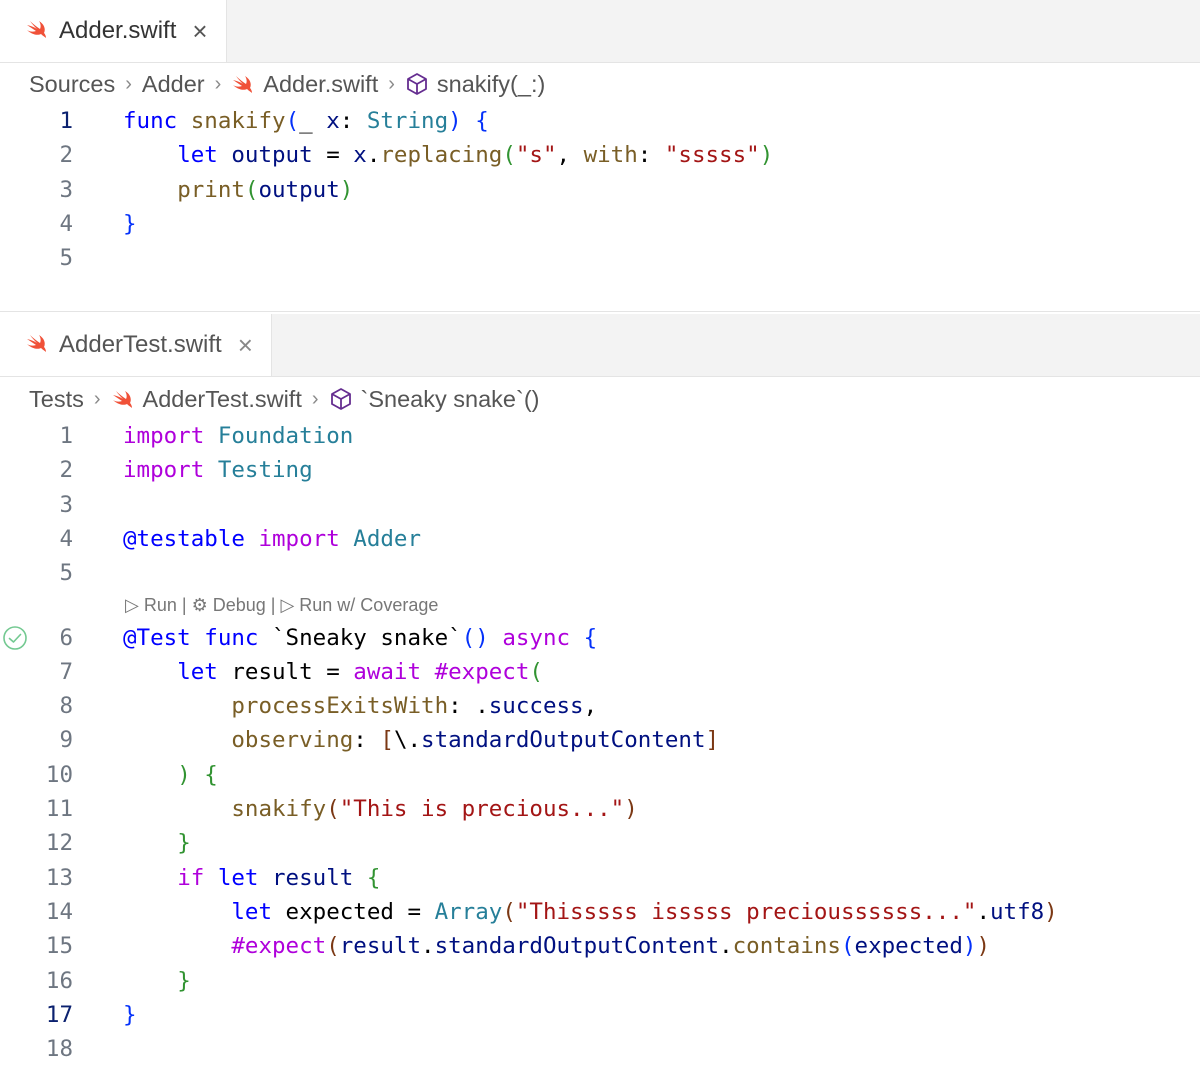  What do you see at coordinates (600, 470) in the screenshot?
I see `code-line: 2 import Testing` at bounding box center [600, 470].